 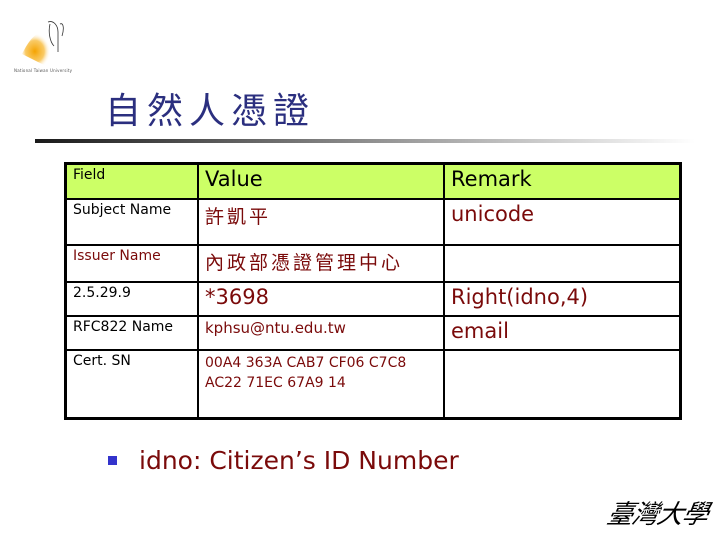 I want to click on value-cell: kphsu@ntu.edu.tw, so click(x=321, y=333).